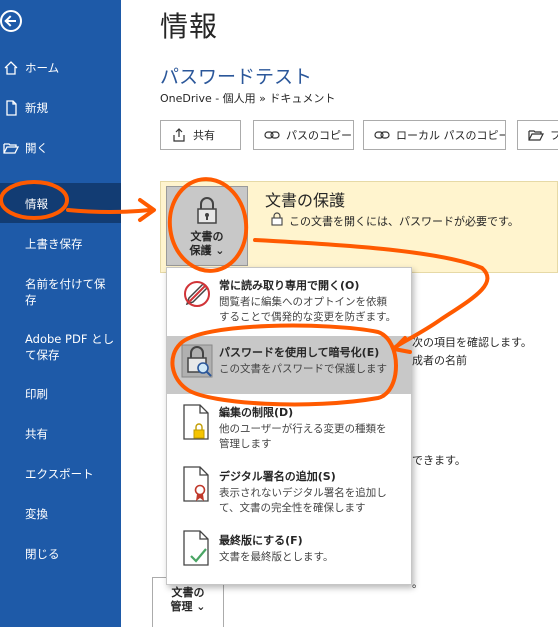 The width and height of the screenshot is (558, 627). Describe the element at coordinates (36, 148) in the screenshot. I see `sidebar-item-label: 開く` at that location.